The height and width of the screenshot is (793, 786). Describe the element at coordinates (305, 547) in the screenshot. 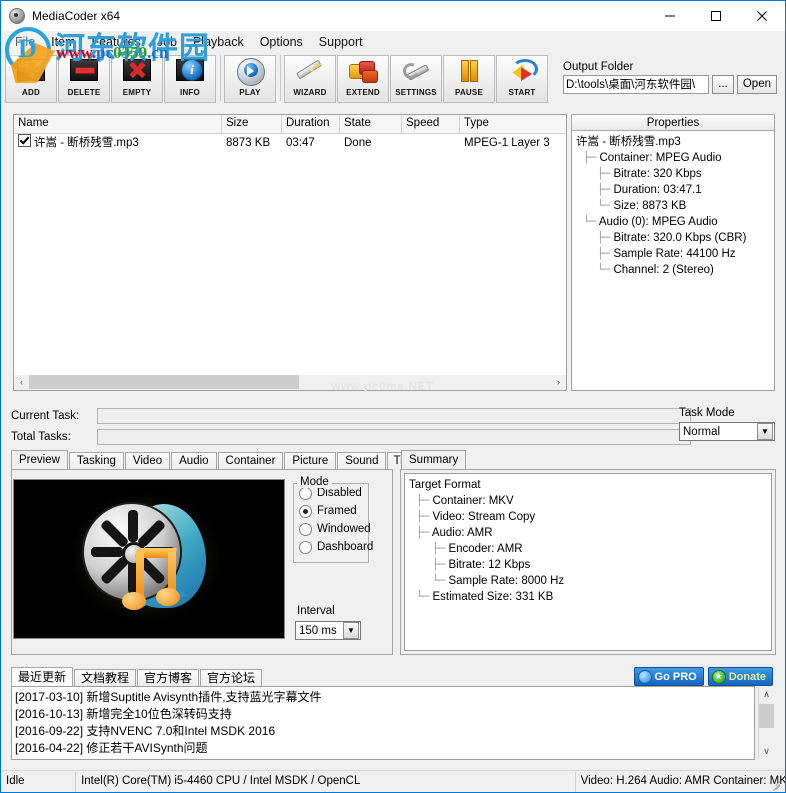

I see `radio-dashboard-icon` at that location.